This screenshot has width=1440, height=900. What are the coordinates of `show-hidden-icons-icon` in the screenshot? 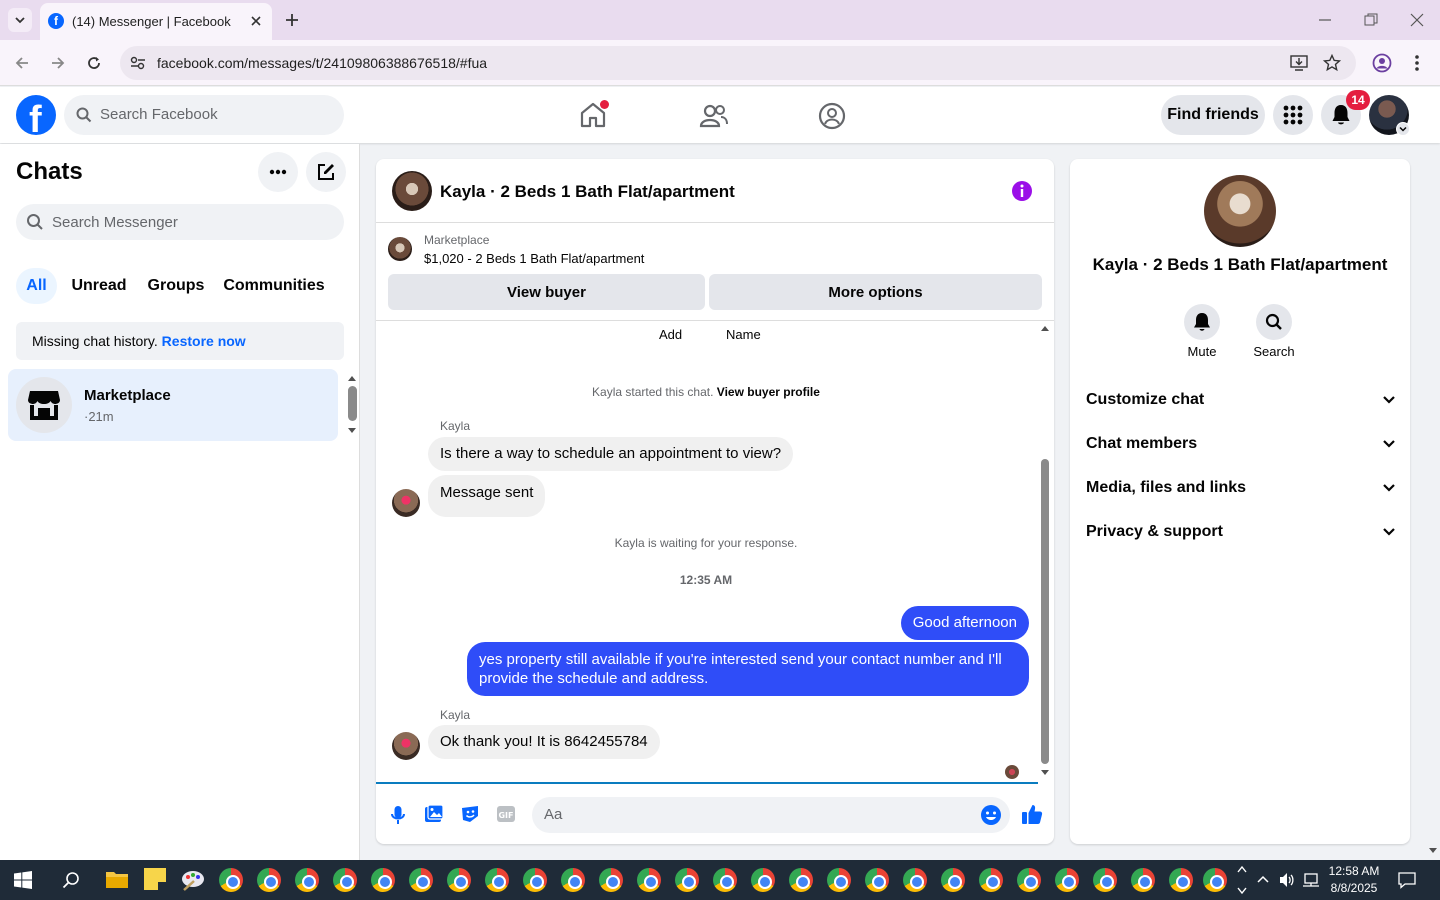 It's located at (1263, 879).